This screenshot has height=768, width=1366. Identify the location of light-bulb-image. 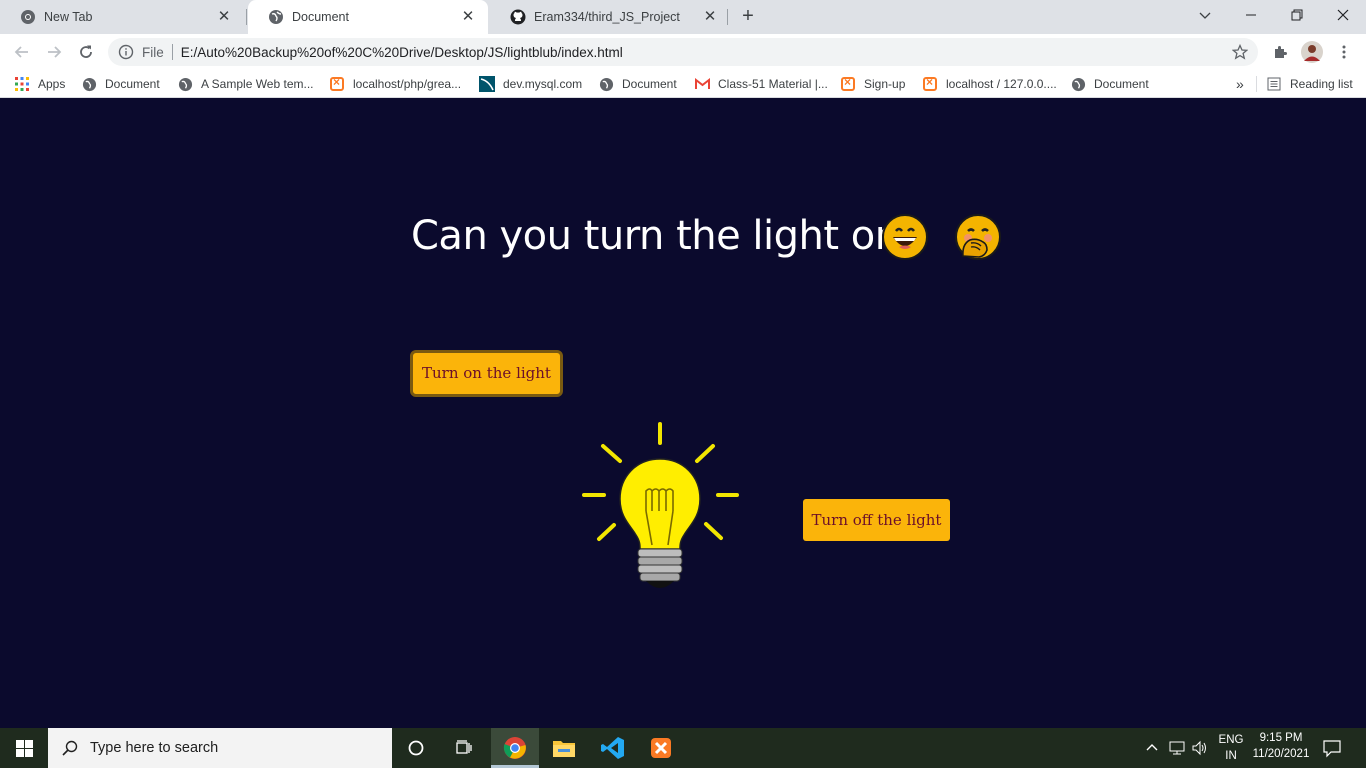
(661, 508).